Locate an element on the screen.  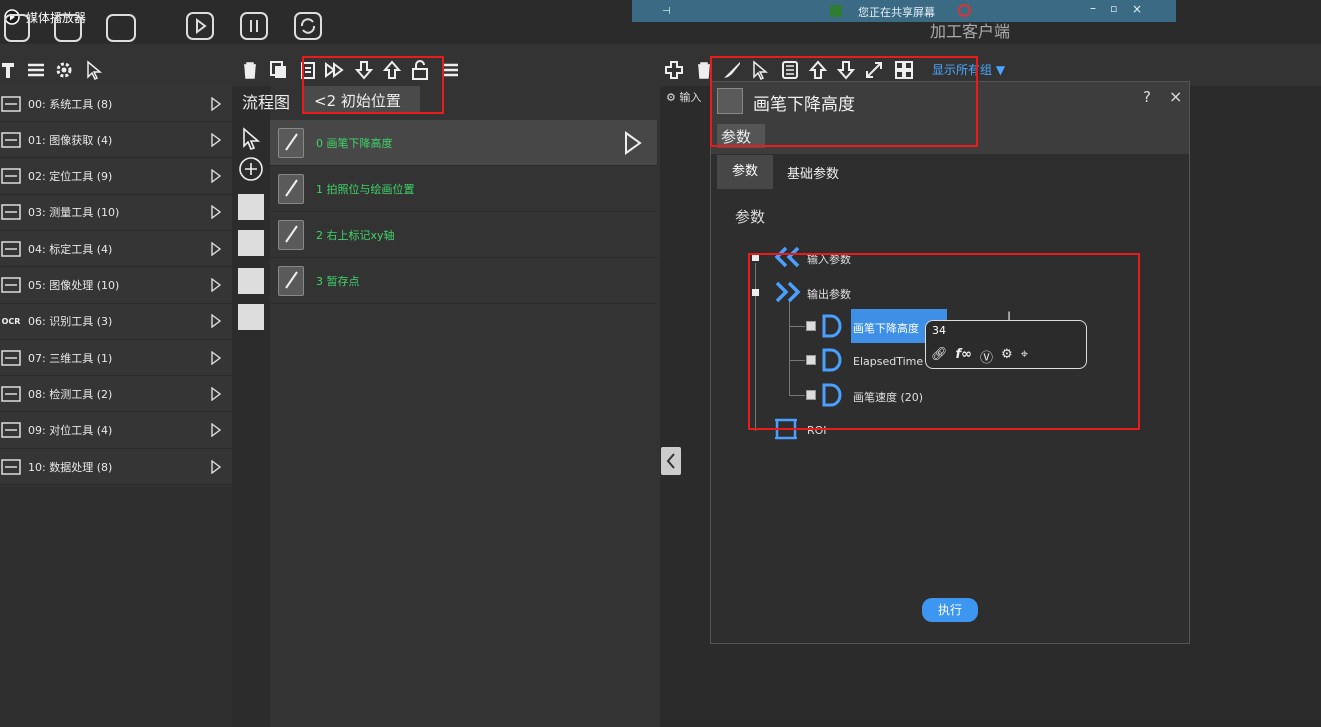
select-tool-icon is located at coordinates (251, 139).